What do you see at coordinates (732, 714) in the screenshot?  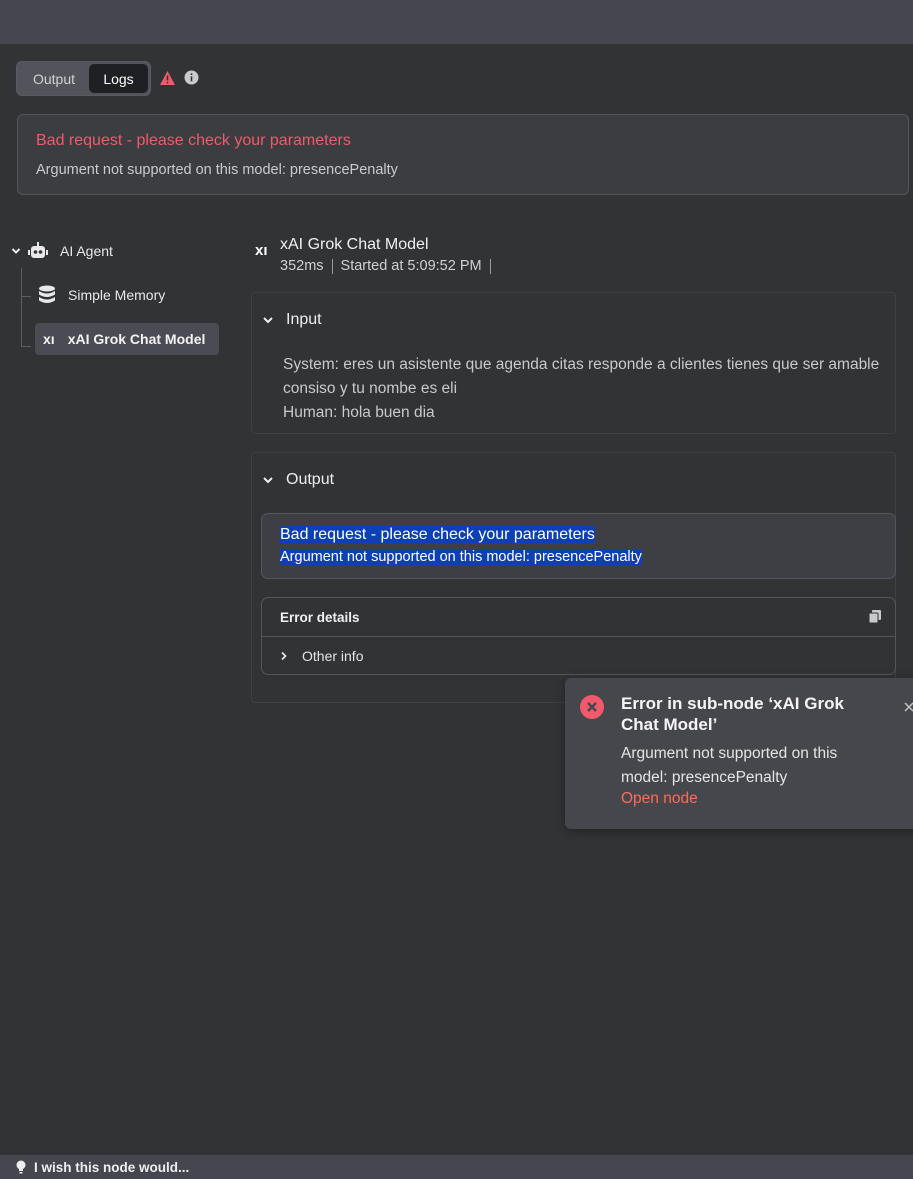 I see `toast-title: Error in sub-node ‘xAI Grok Chat Model’` at bounding box center [732, 714].